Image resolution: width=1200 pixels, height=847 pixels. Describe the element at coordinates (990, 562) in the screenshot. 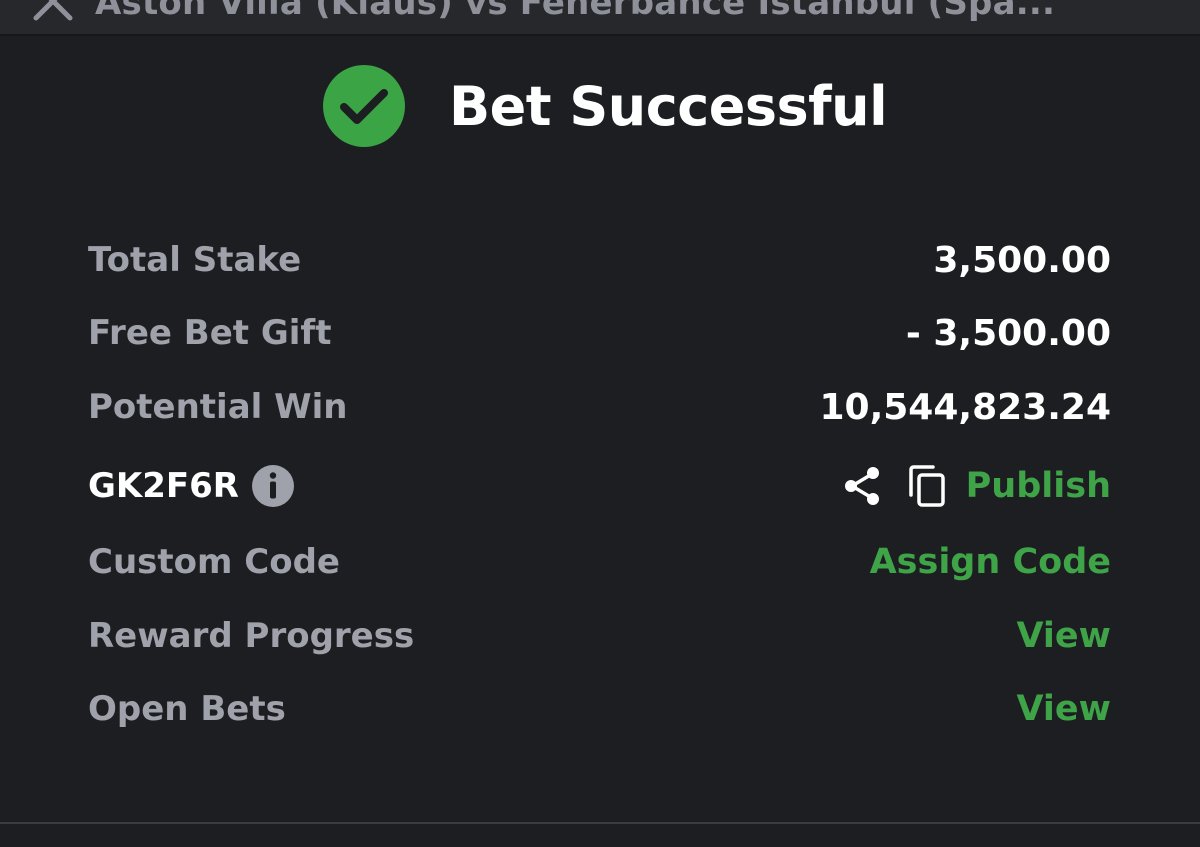

I see `assign-code-button: Assign Code` at that location.